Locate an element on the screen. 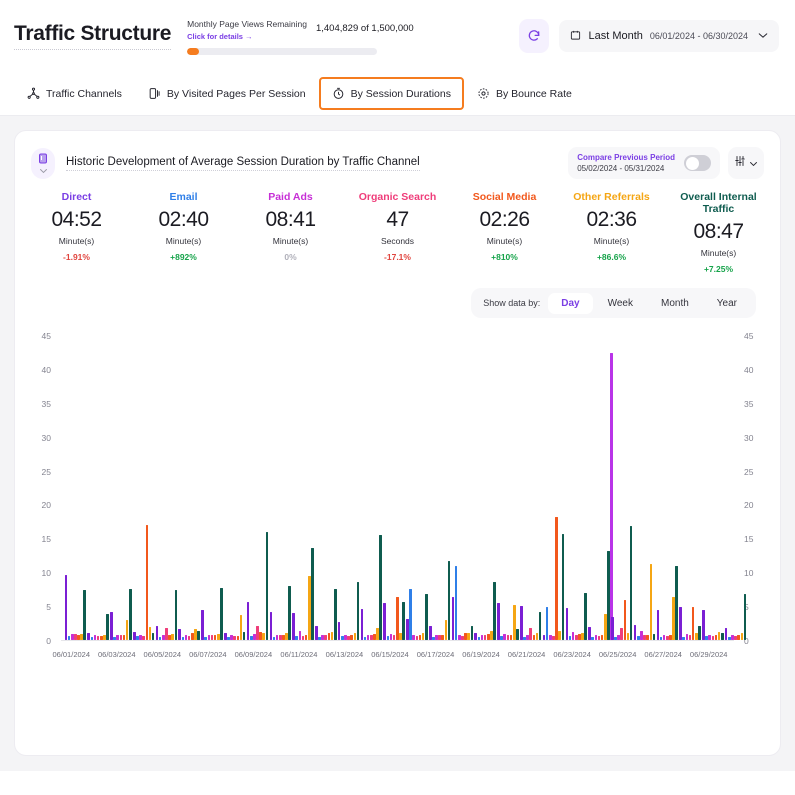  kpi-delta: -17.1% is located at coordinates (397, 257).